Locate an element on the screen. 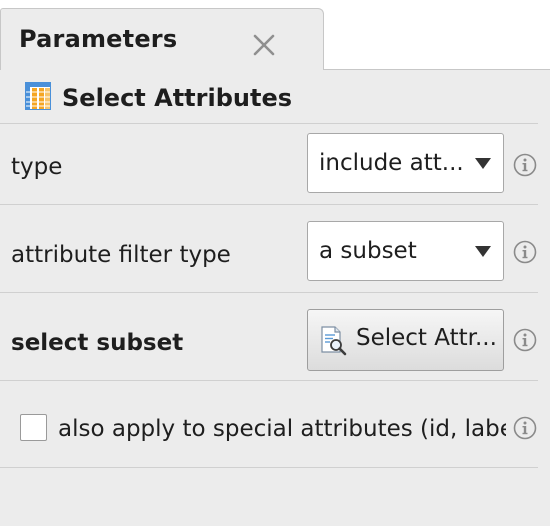 The width and height of the screenshot is (550, 526). document-search-icon is located at coordinates (334, 341).